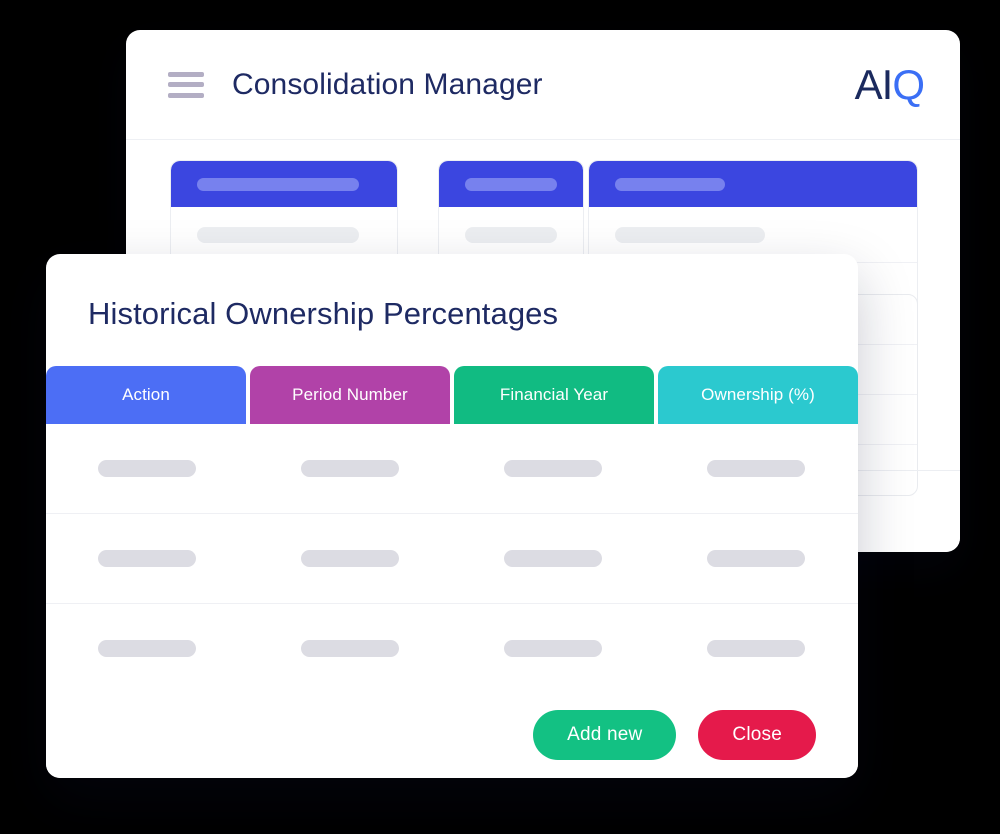 The image size is (1000, 834). Describe the element at coordinates (350, 394) in the screenshot. I see `column-header-period-number: Period Number` at that location.